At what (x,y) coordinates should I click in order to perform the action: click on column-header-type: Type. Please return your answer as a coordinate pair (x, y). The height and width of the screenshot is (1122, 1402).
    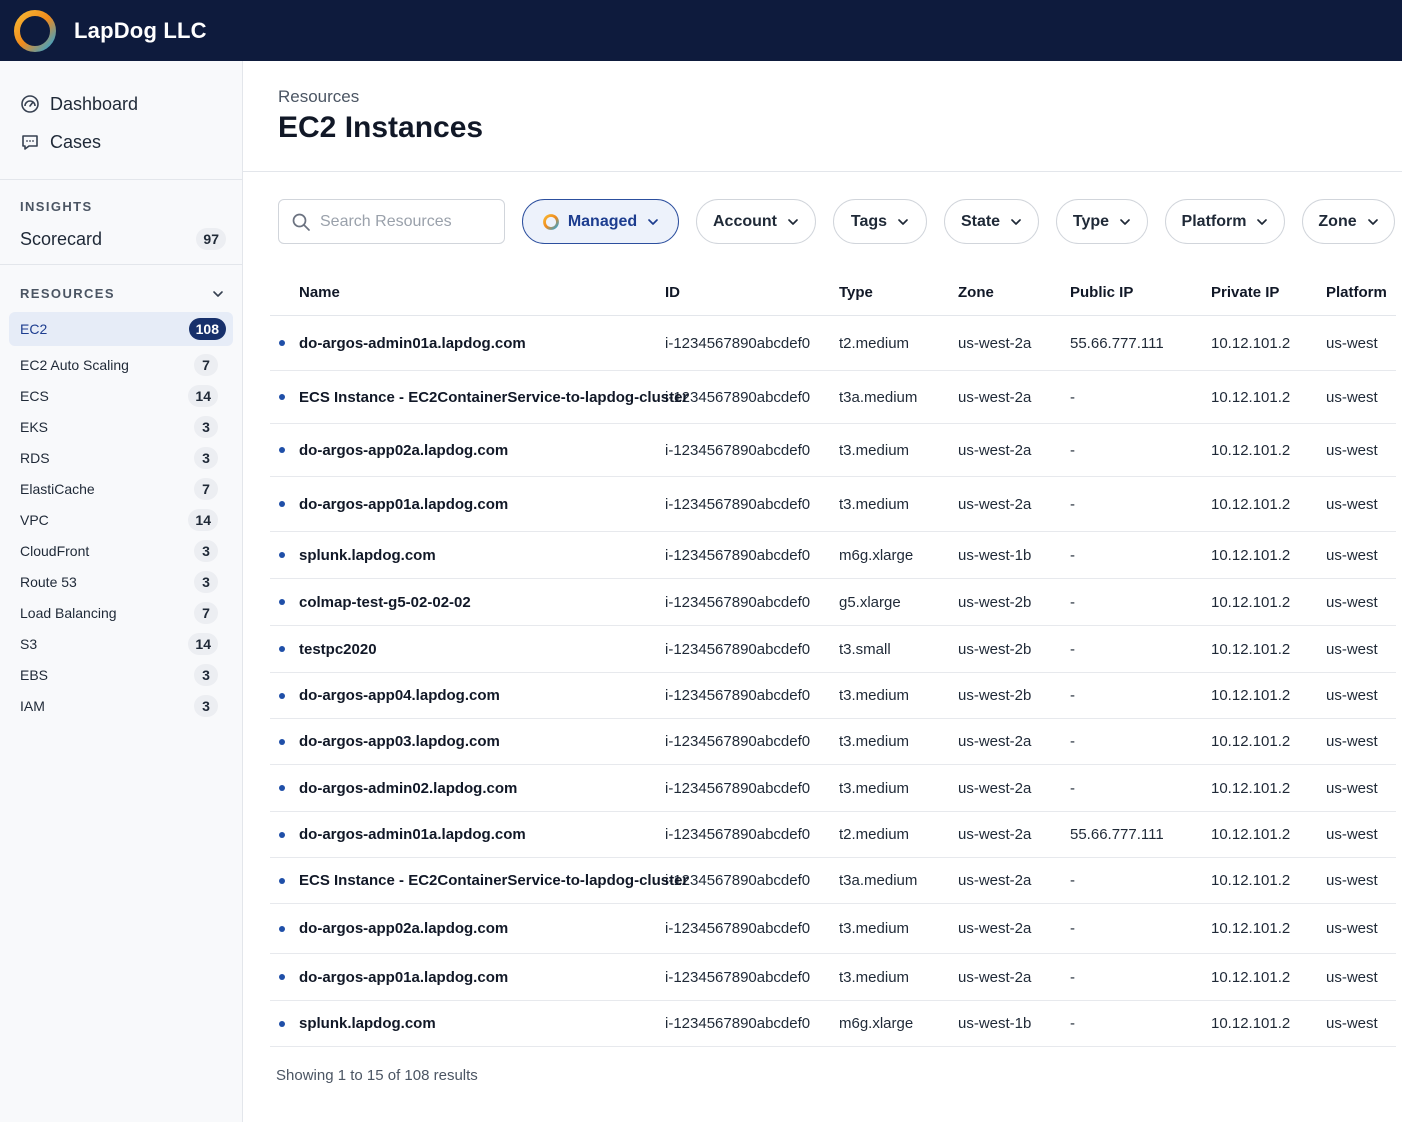
    Looking at the image, I should click on (898, 292).